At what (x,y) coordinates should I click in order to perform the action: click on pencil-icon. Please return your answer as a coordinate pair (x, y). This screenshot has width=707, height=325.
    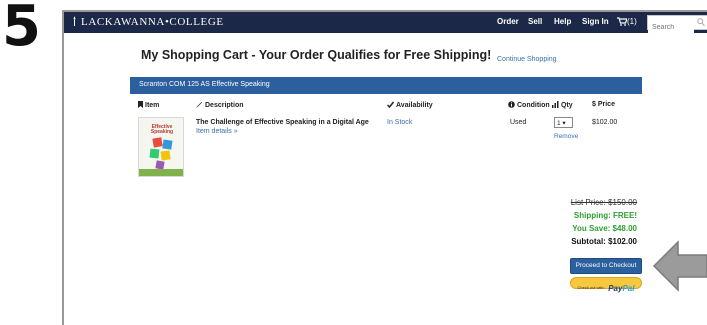
    Looking at the image, I should click on (199, 105).